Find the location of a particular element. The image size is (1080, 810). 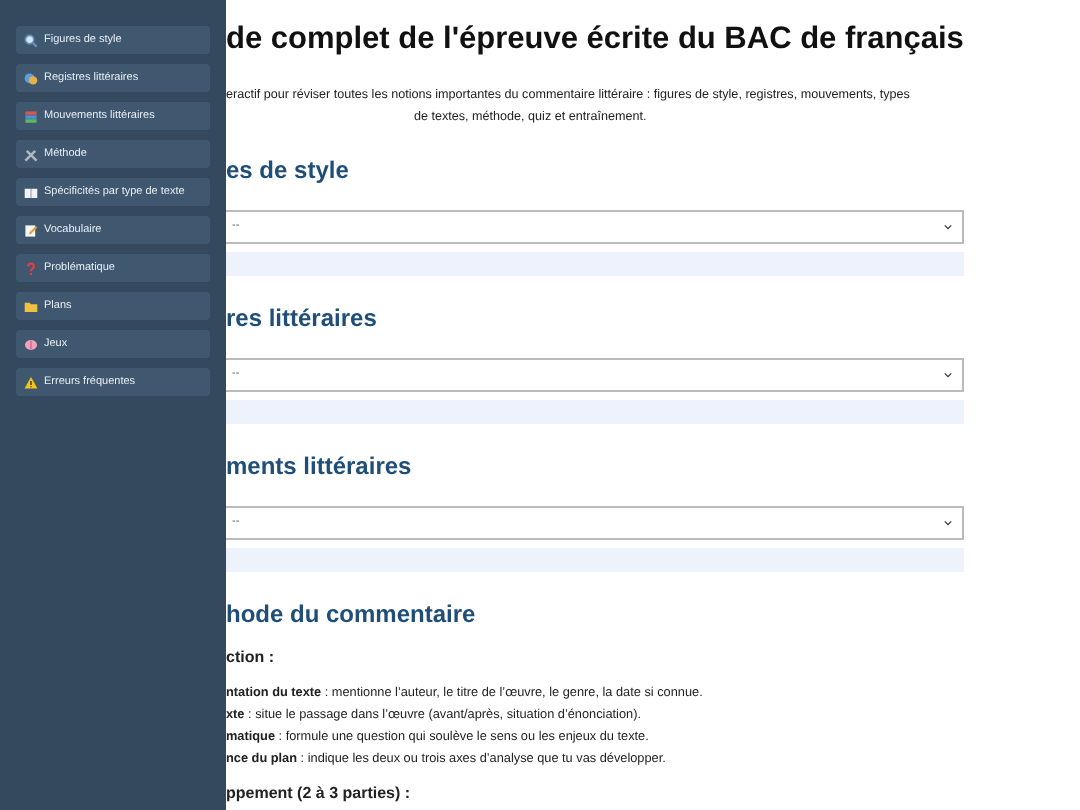

folder-icon is located at coordinates (31, 306).